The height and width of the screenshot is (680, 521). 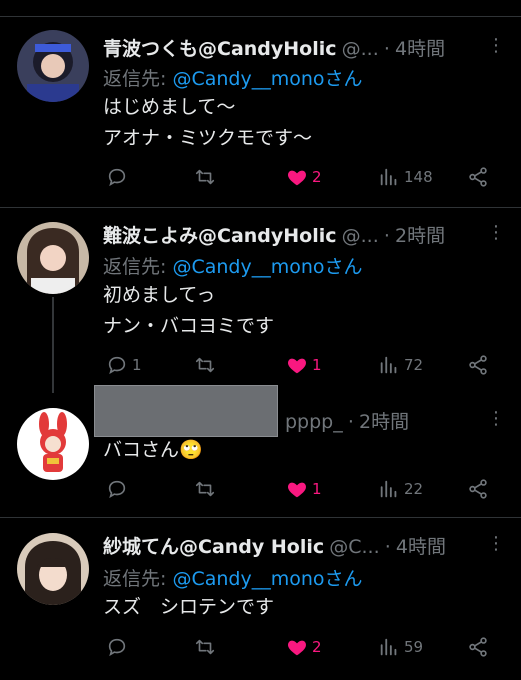 What do you see at coordinates (137, 365) in the screenshot?
I see `reply-count: 1` at bounding box center [137, 365].